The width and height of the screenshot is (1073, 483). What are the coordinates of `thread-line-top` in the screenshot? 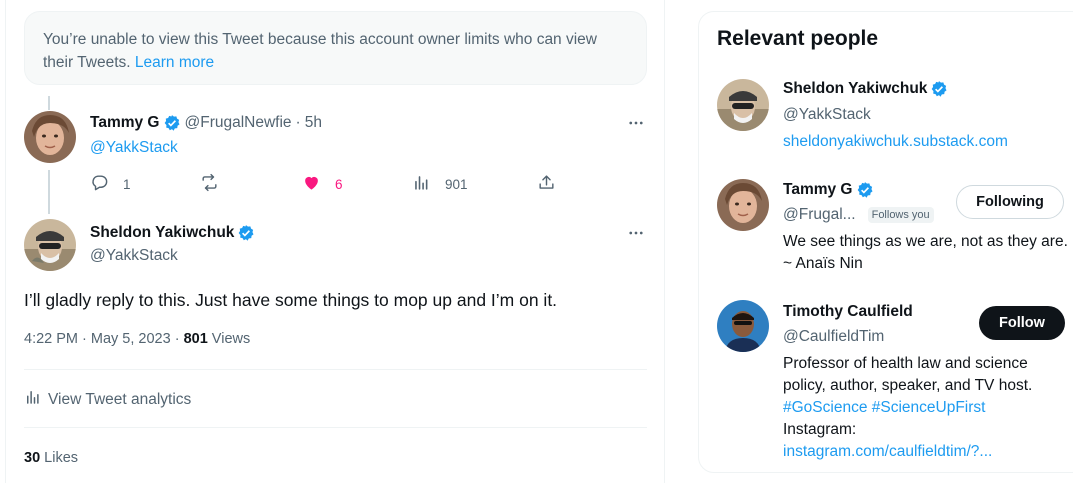 It's located at (49, 103).